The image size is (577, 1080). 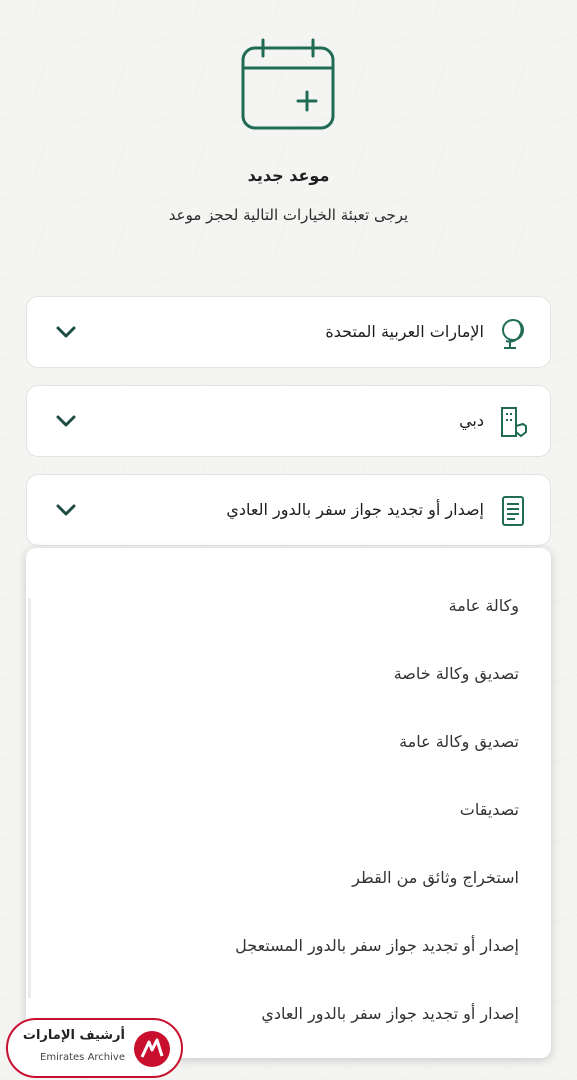 I want to click on document-icon, so click(x=513, y=511).